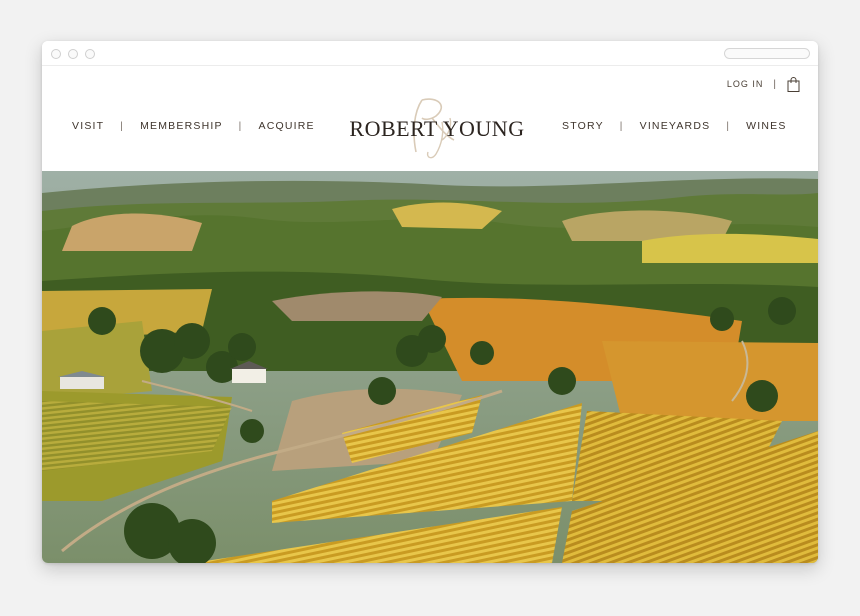 Image resolution: width=860 pixels, height=616 pixels. I want to click on nav-item-membership: MEMBERSHIP, so click(181, 126).